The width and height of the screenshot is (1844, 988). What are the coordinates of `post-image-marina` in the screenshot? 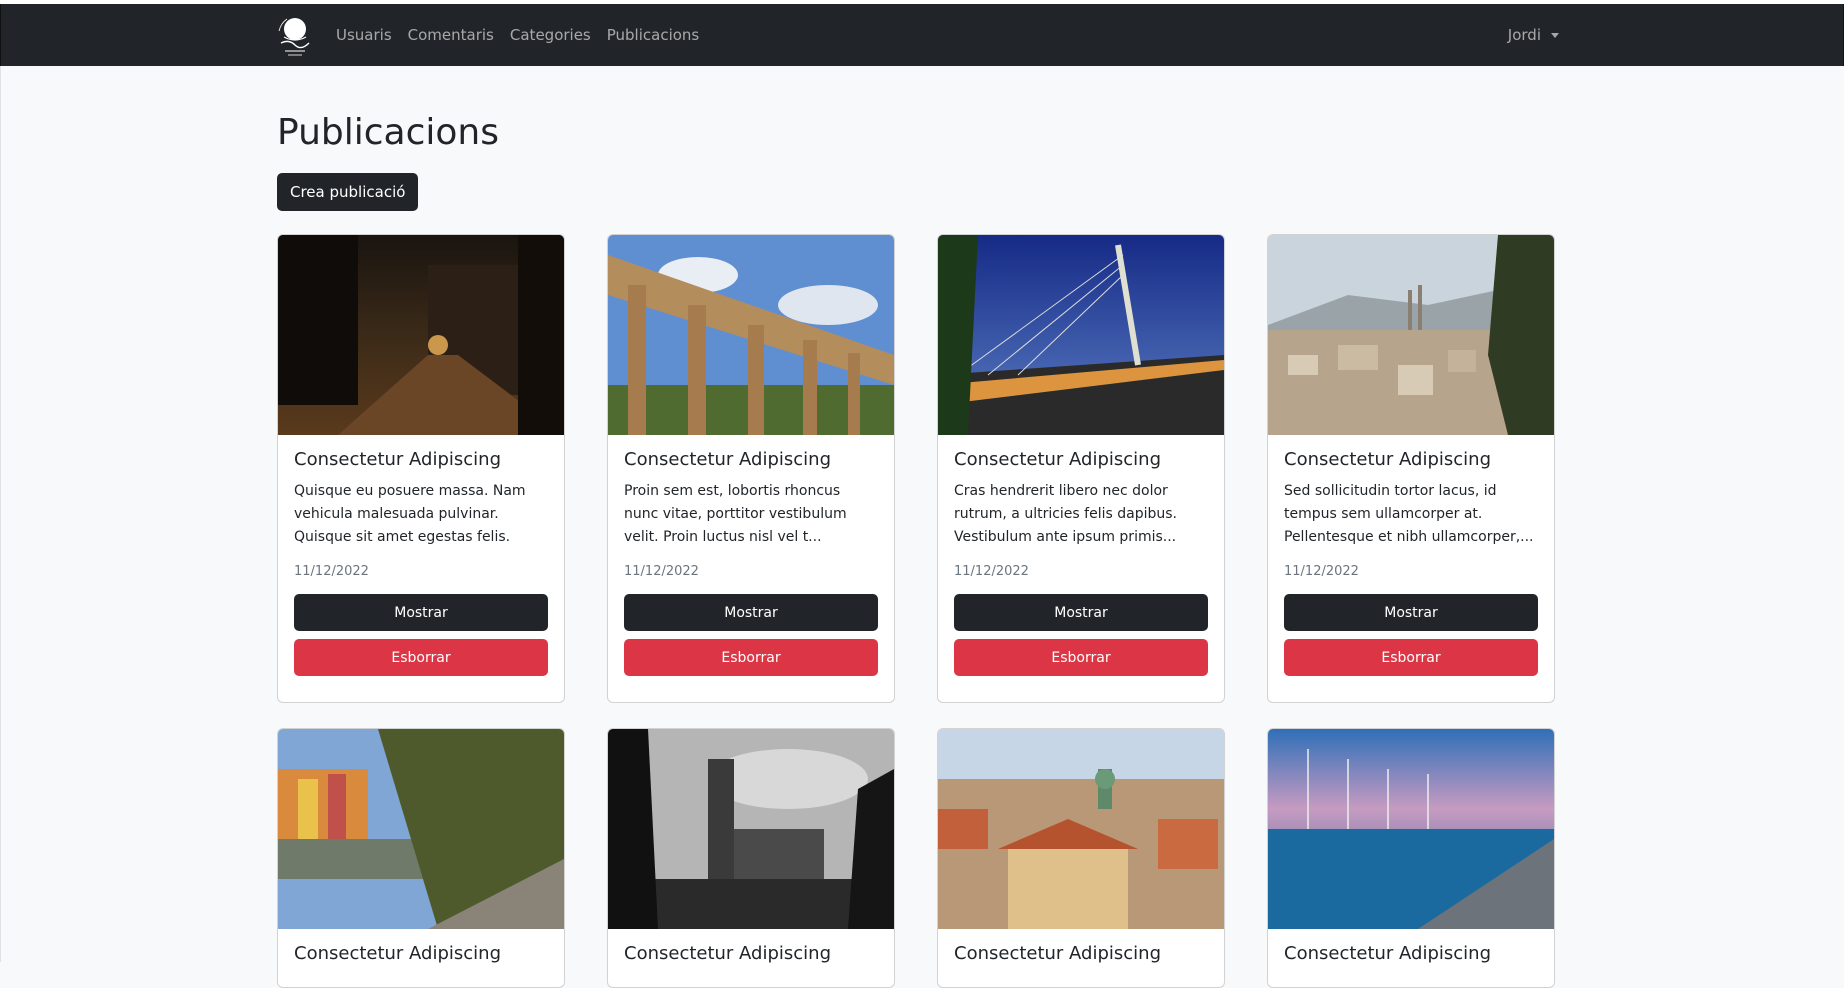 It's located at (1411, 829).